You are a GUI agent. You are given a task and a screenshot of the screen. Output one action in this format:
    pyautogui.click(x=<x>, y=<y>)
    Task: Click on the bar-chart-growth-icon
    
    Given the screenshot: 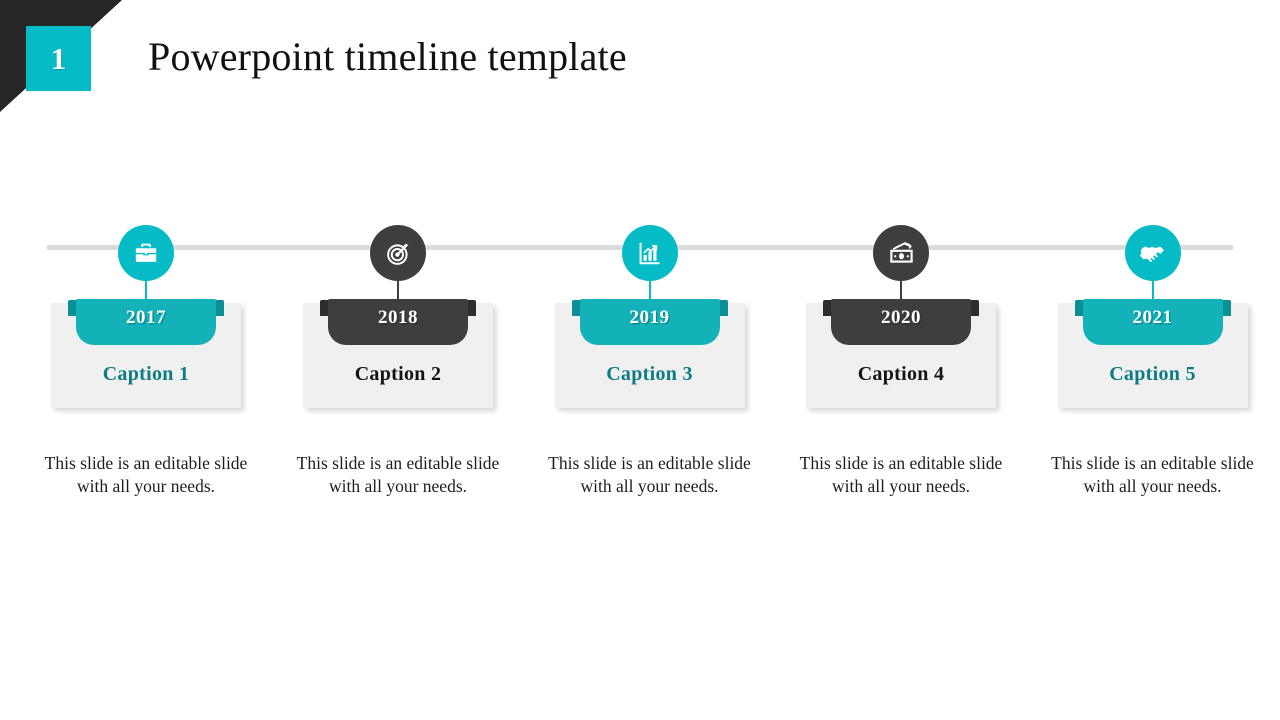 What is the action you would take?
    pyautogui.click(x=649, y=253)
    